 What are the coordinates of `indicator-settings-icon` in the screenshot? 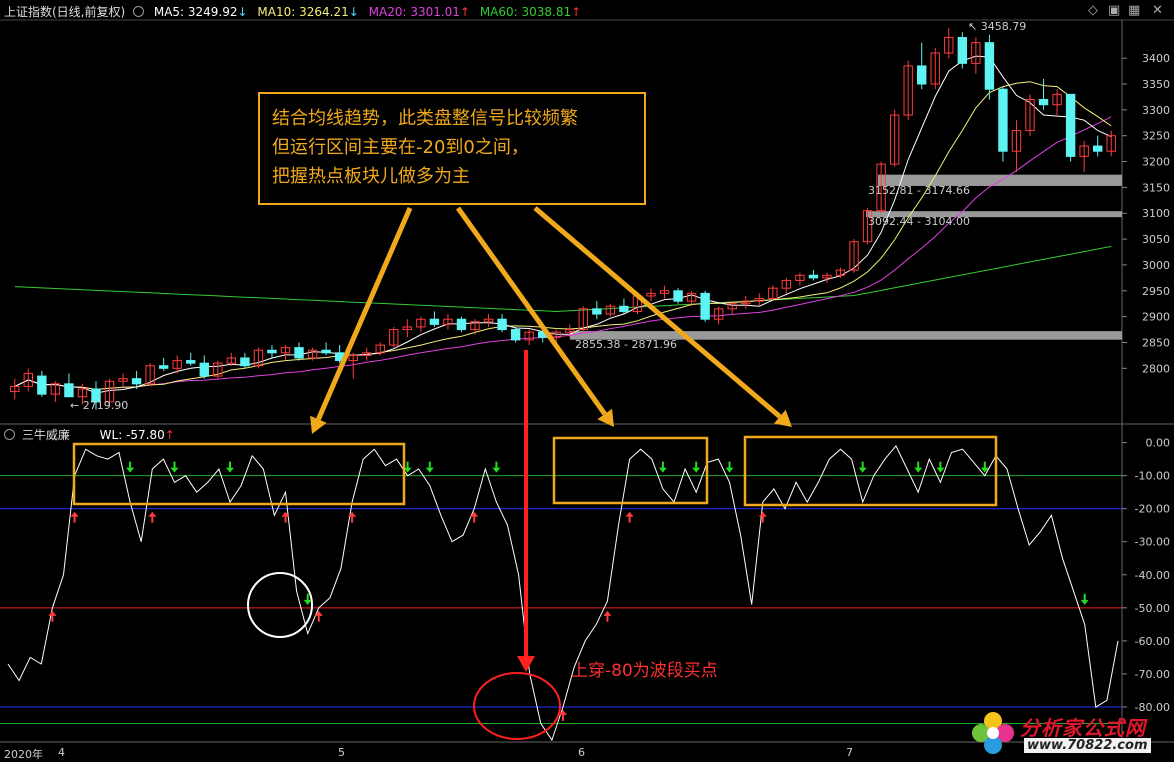 It's located at (9, 434).